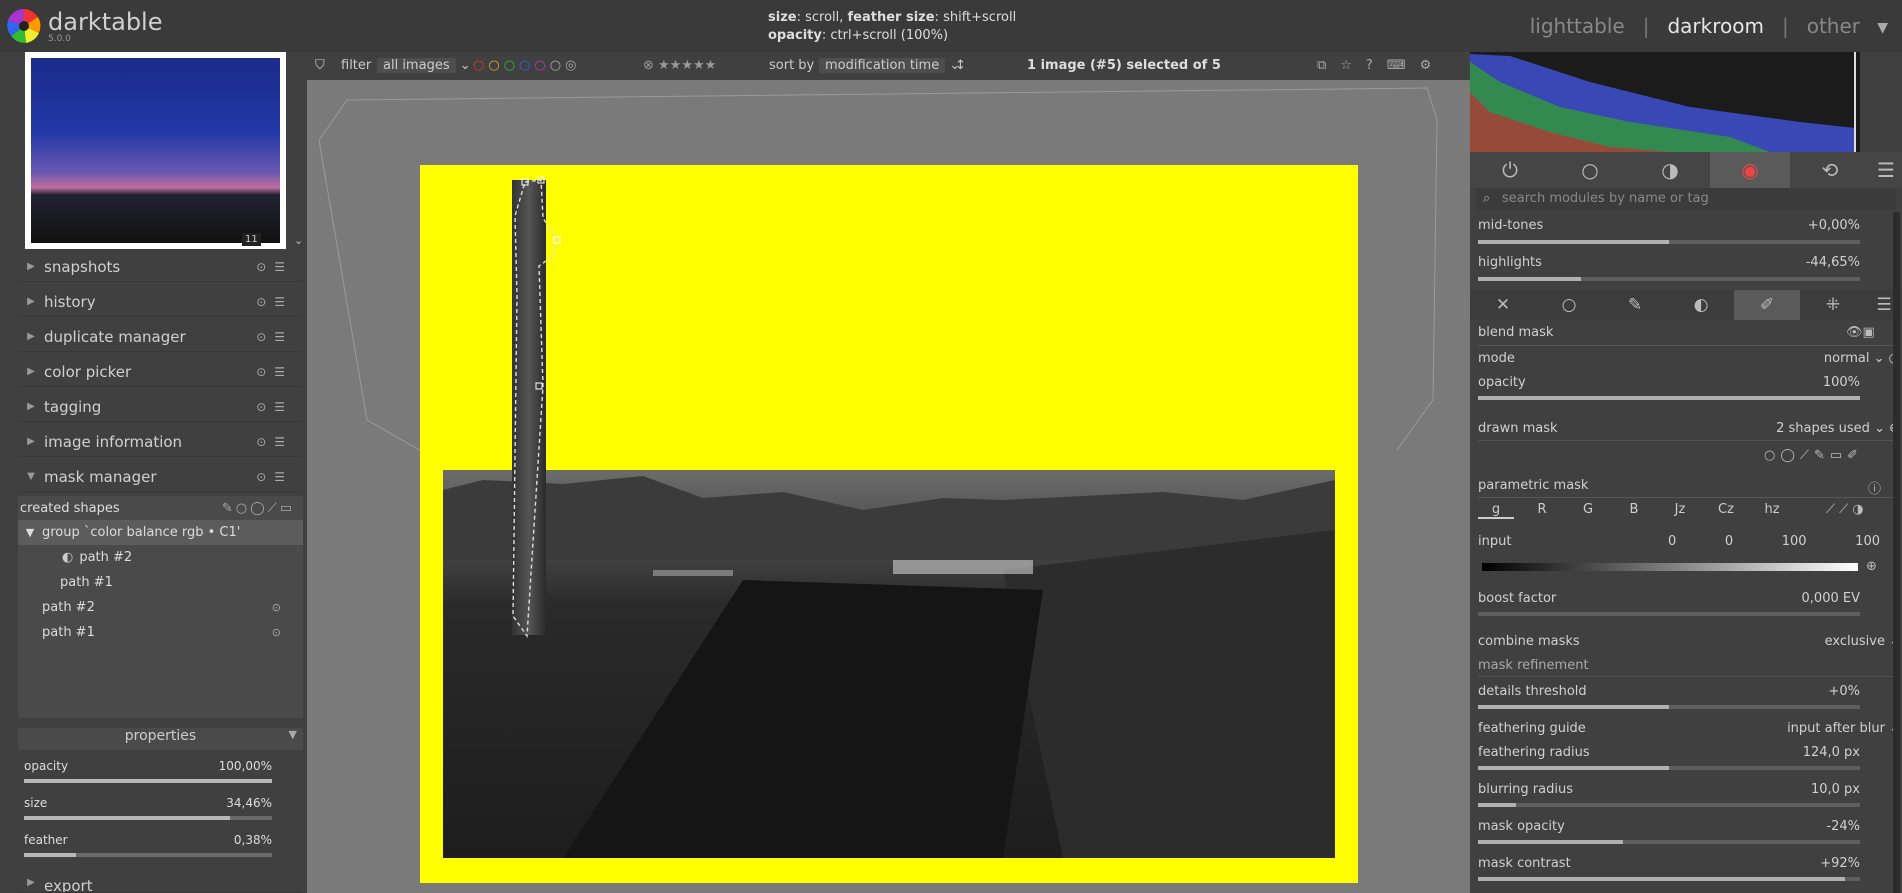 This screenshot has height=893, width=1902. What do you see at coordinates (1669, 707) in the screenshot?
I see `details-slider` at bounding box center [1669, 707].